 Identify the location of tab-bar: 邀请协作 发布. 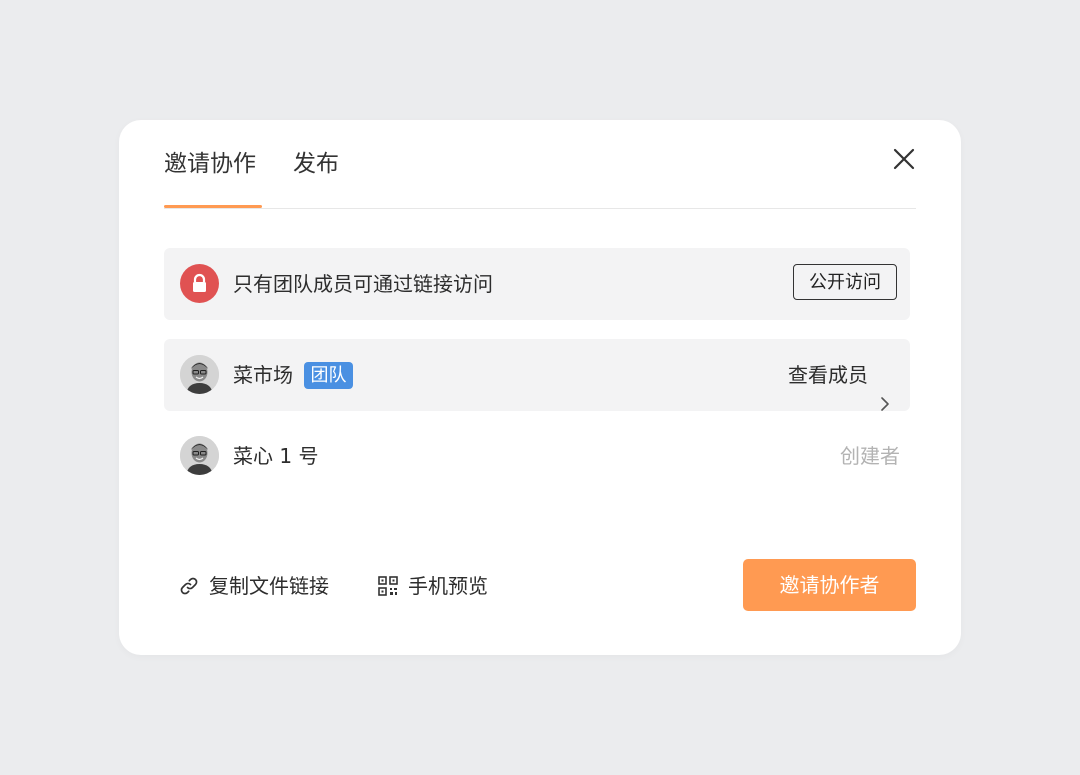
(540, 164).